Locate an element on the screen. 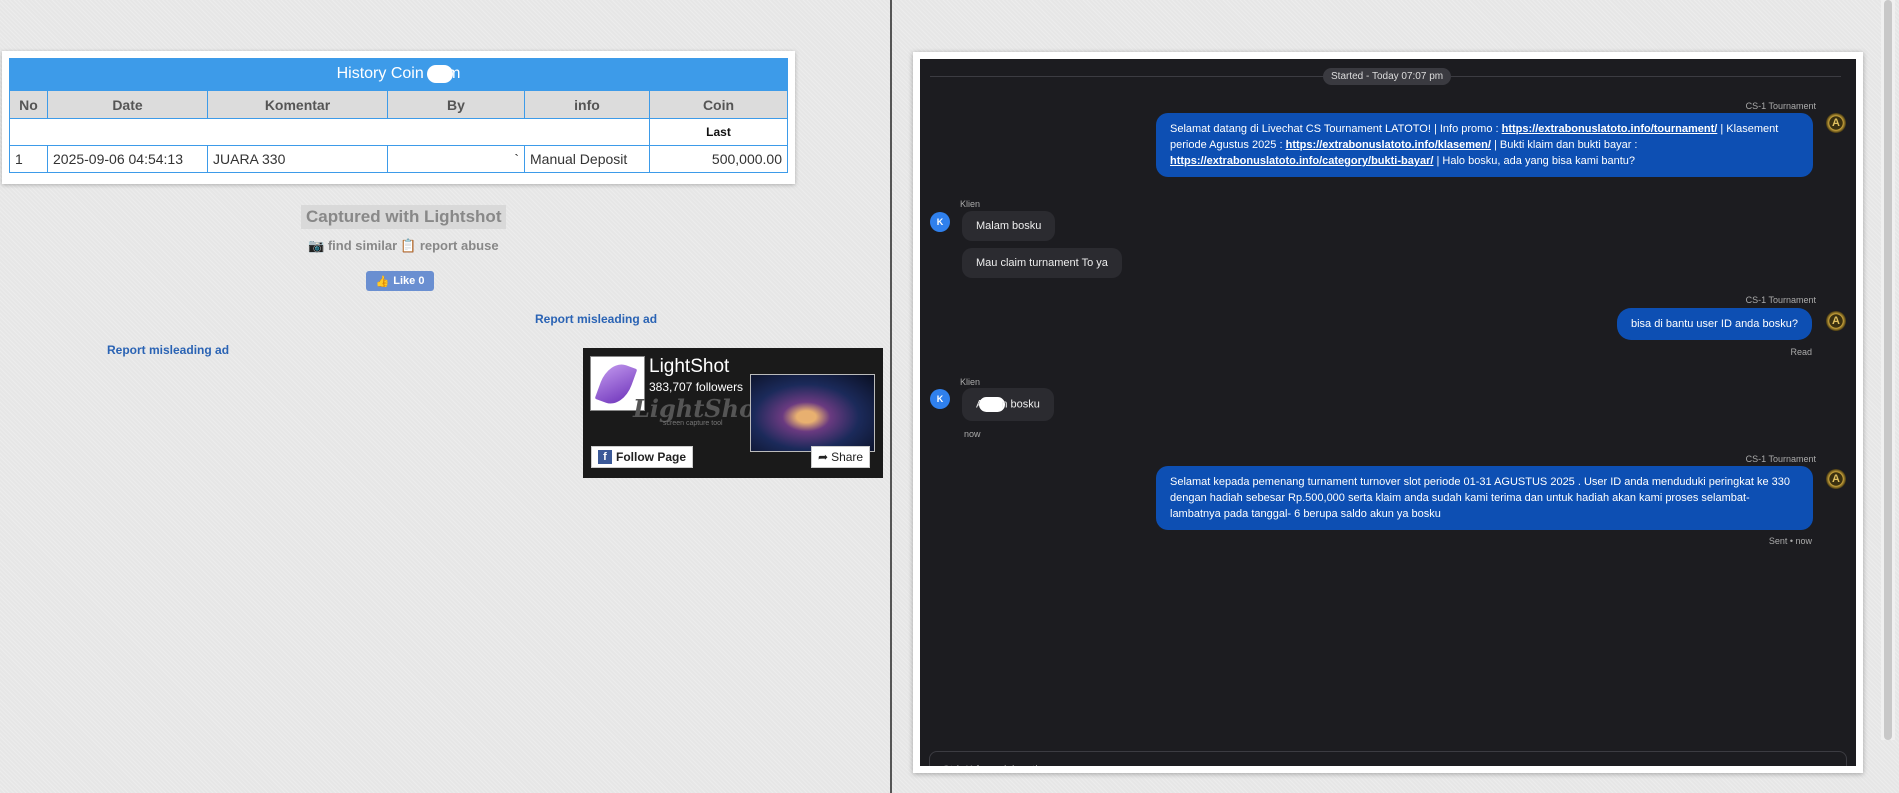 This screenshot has height=793, width=1899. col-komentar: Komentar is located at coordinates (297, 104).